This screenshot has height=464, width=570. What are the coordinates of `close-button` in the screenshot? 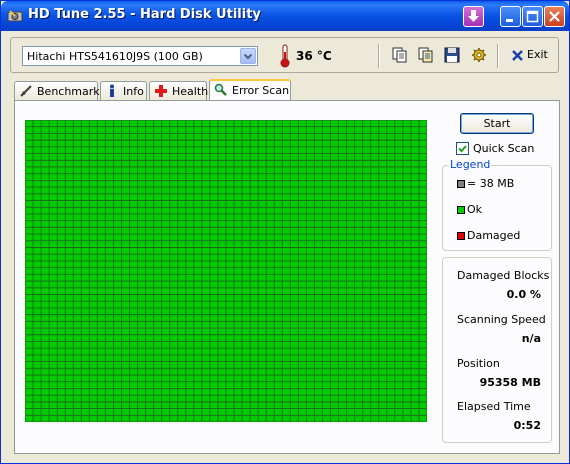 It's located at (554, 16).